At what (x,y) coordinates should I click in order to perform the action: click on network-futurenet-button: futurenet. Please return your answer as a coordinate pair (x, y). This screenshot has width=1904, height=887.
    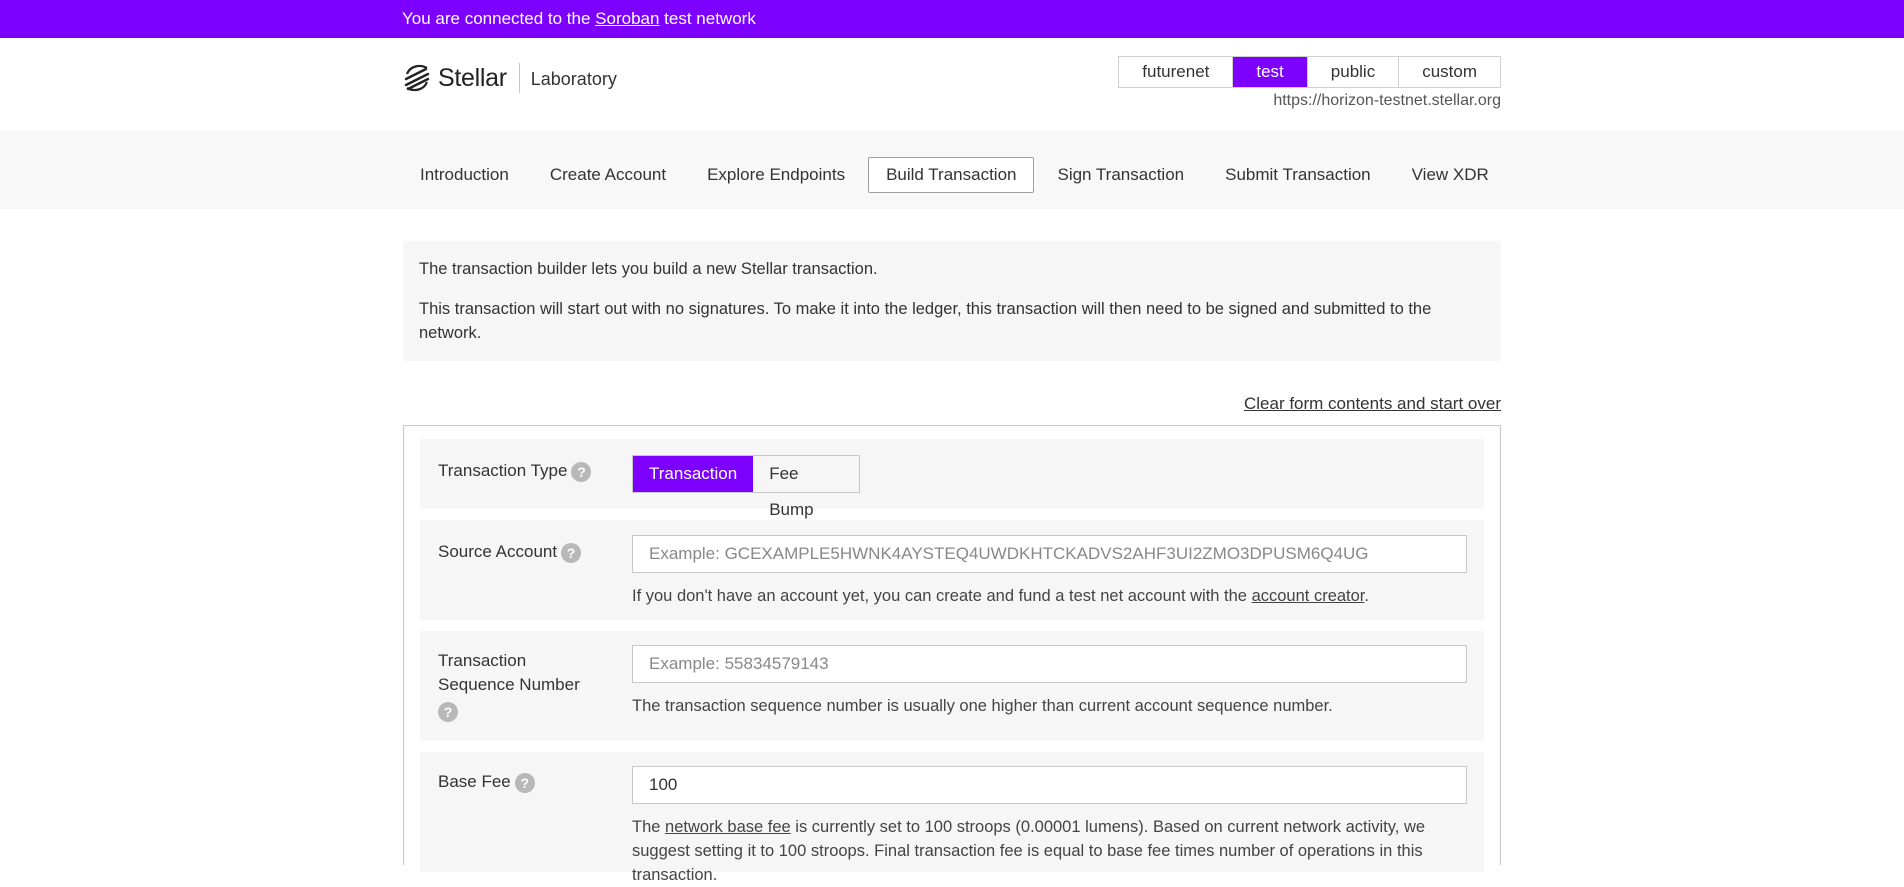
    Looking at the image, I should click on (1176, 72).